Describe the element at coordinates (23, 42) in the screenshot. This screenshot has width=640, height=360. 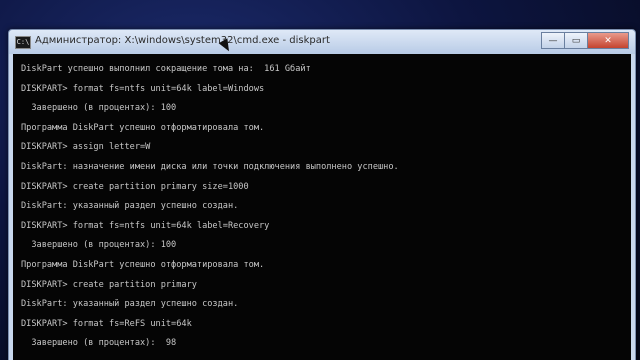
I see `cmd-icon: C:\` at that location.